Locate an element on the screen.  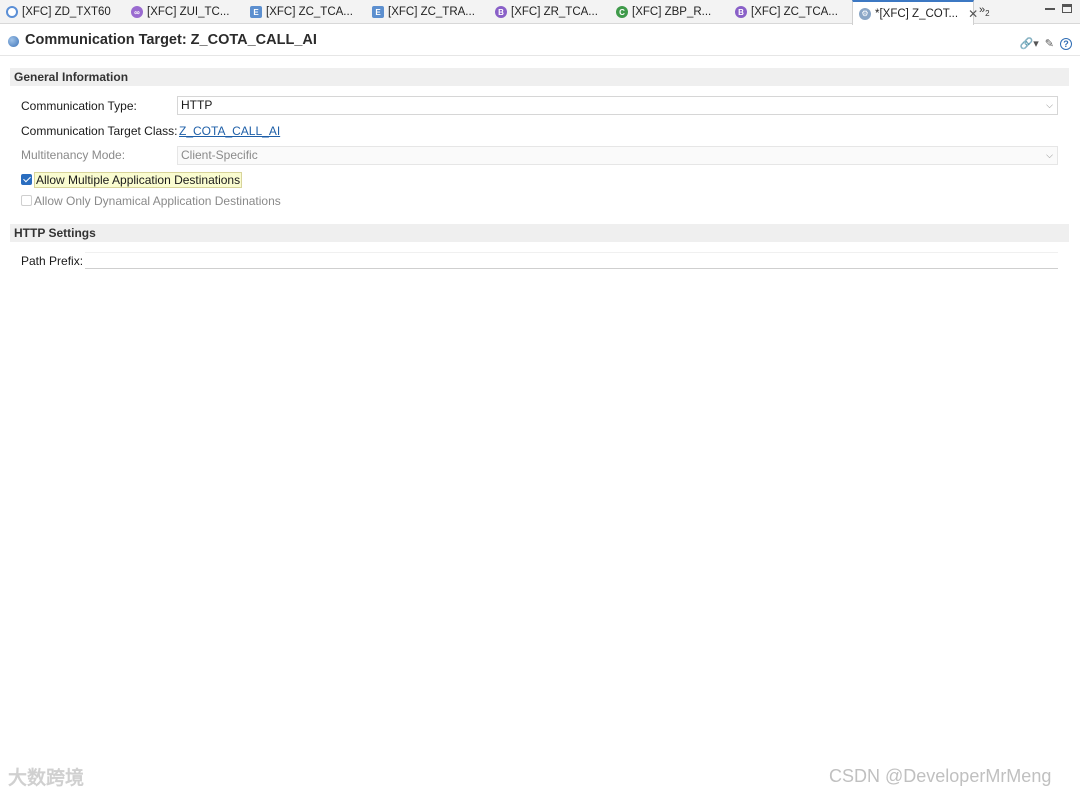
header-toolbar: 🔗▾ ✎ ? is located at coordinates (1046, 43).